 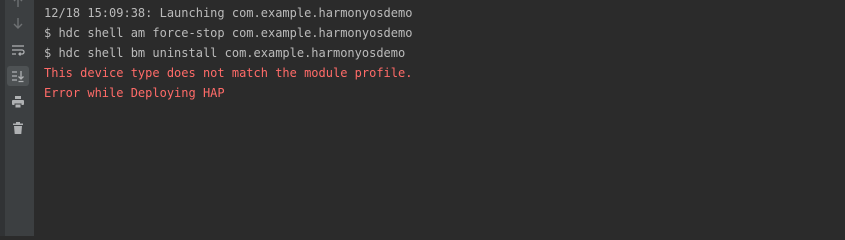 I want to click on soft-wrap-button, so click(x=18, y=50).